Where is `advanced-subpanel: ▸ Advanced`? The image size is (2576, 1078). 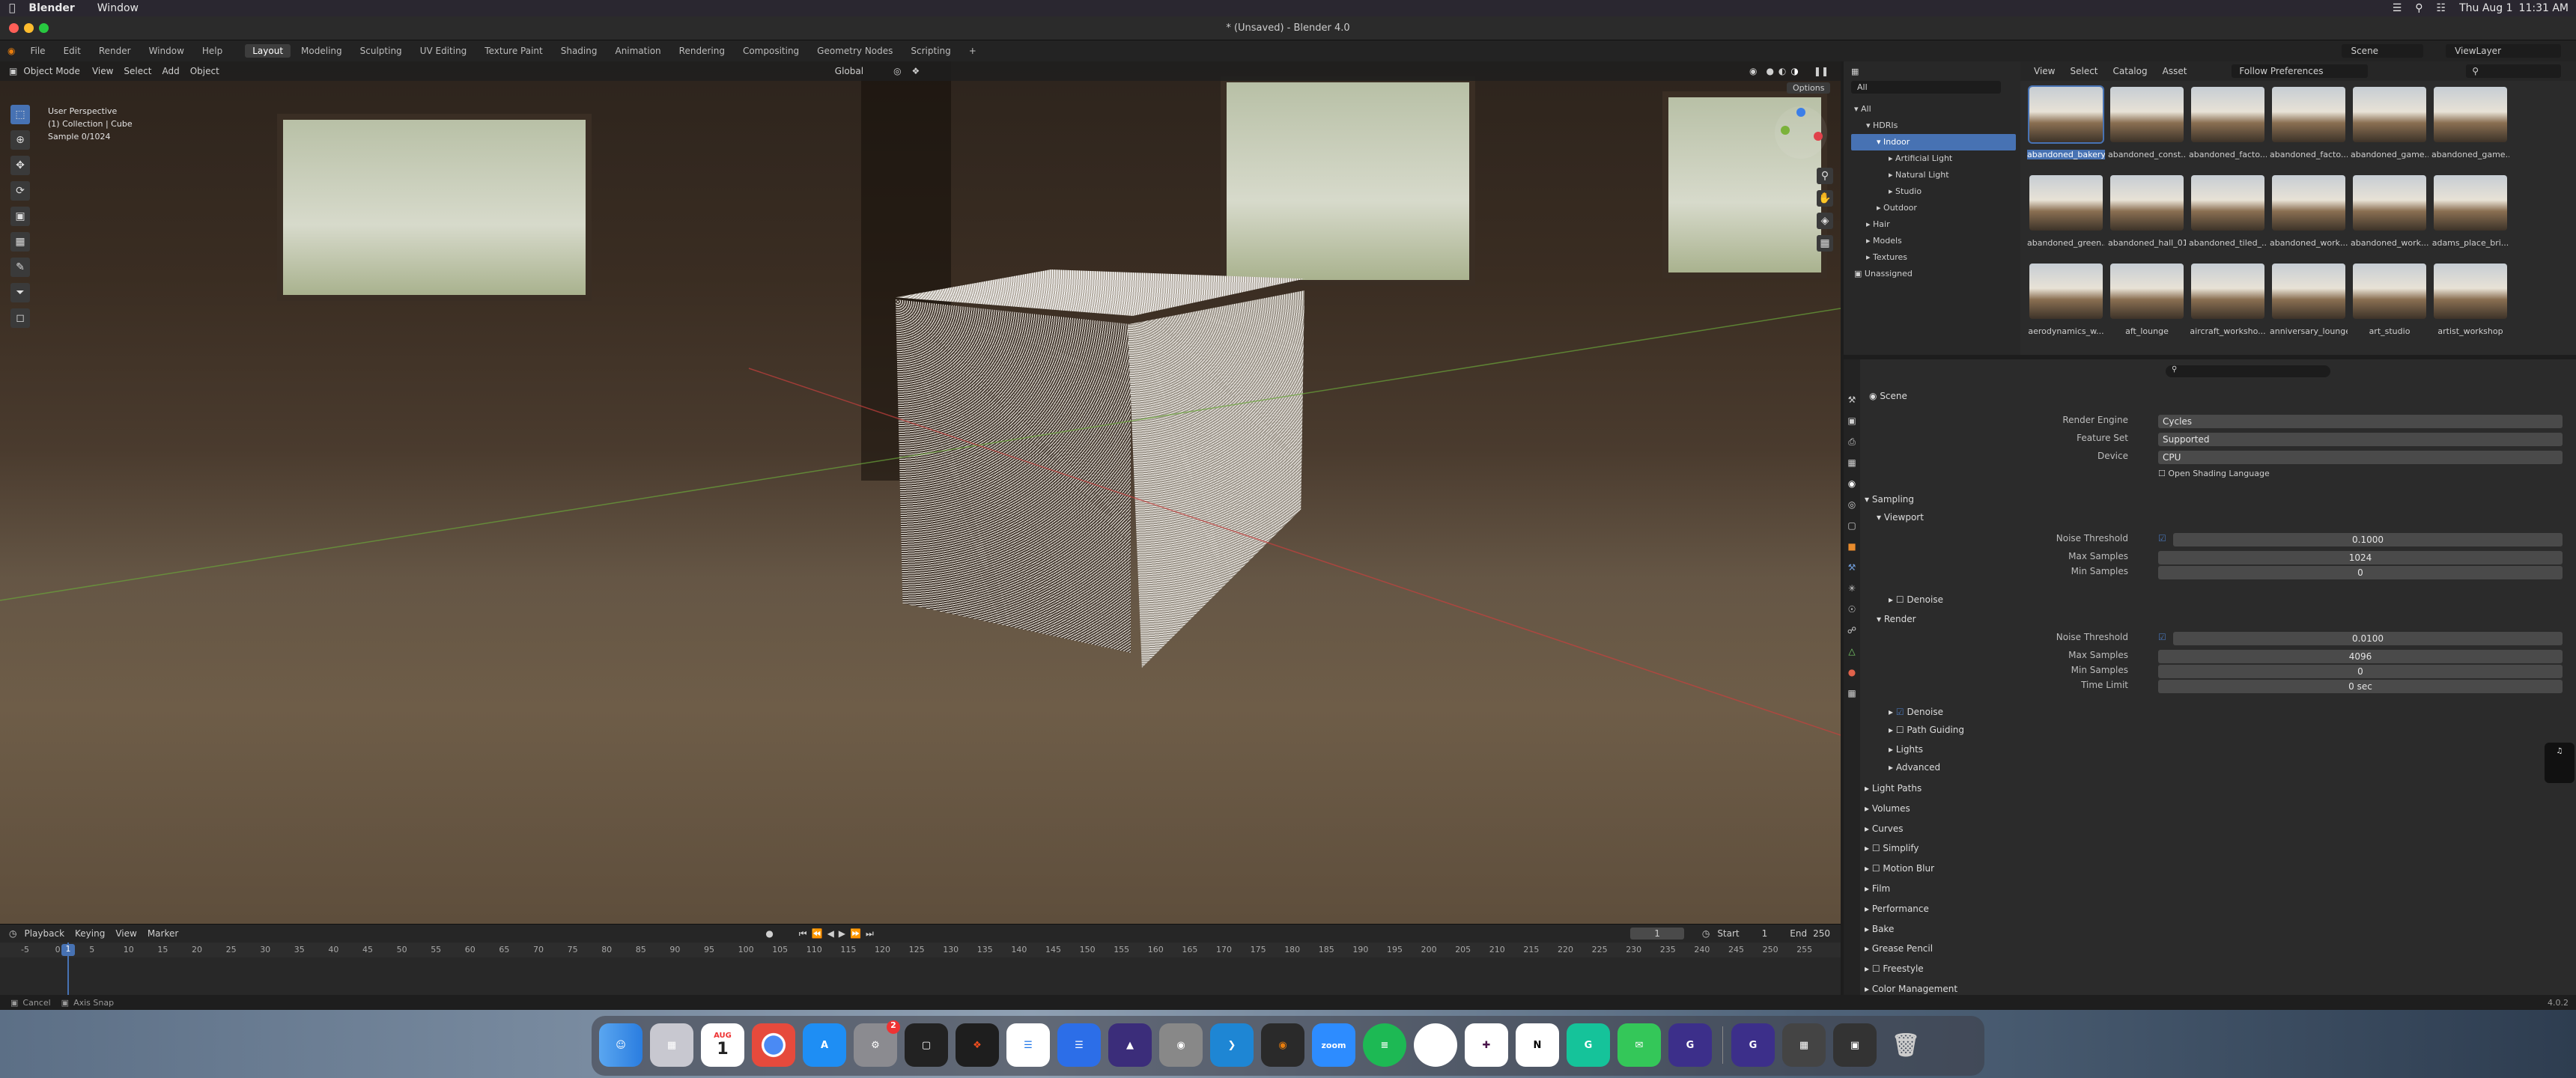
advanced-subpanel: ▸ Advanced is located at coordinates (1914, 767).